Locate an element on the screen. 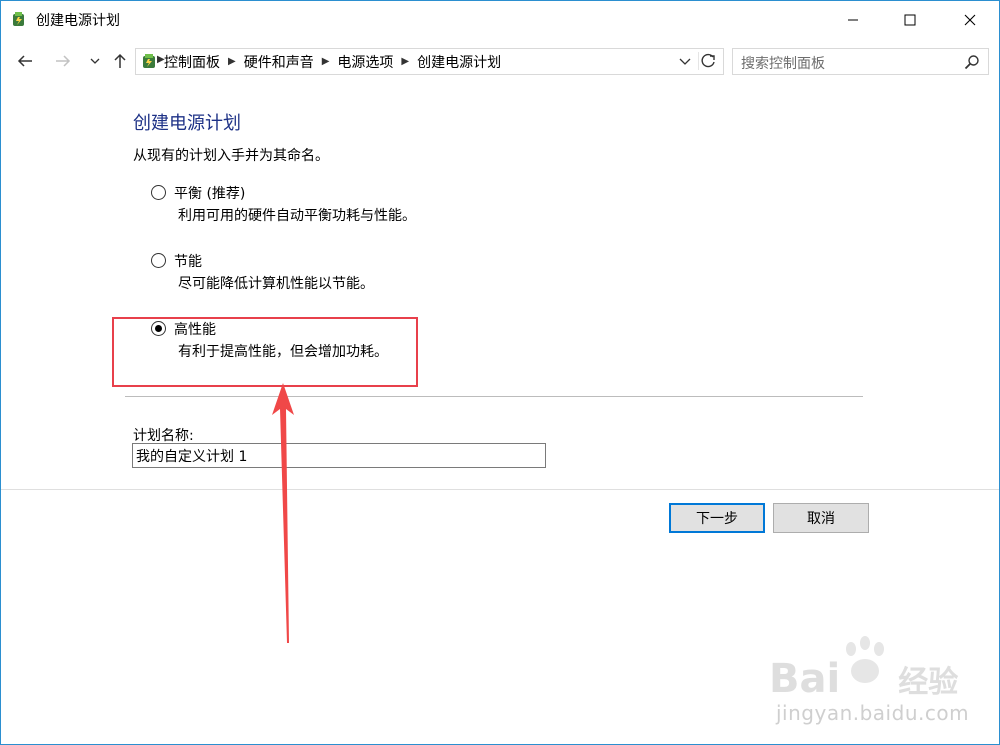 This screenshot has height=745, width=1000. breadcrumb-create-plan: 创建电源计划 is located at coordinates (459, 62).